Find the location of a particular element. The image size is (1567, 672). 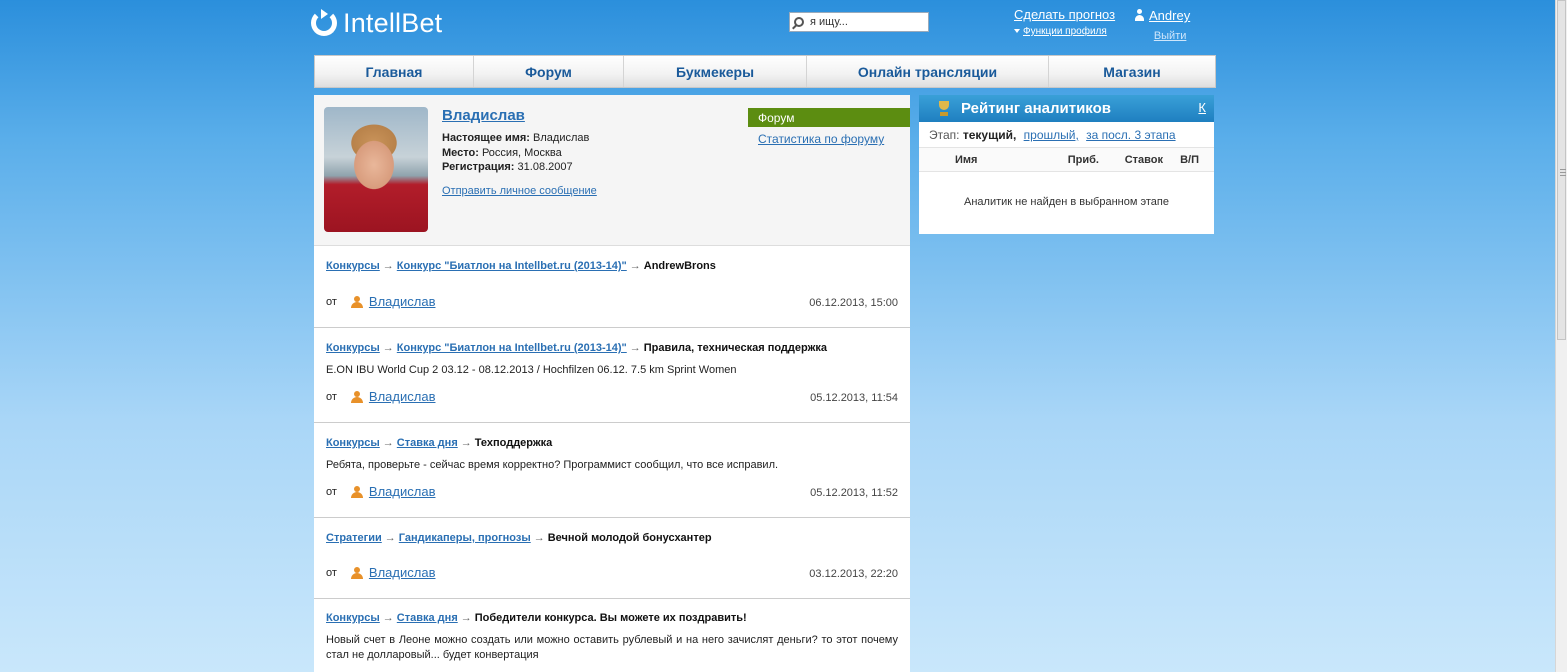

post-date: 03.12.2013, 22:20 is located at coordinates (853, 574).